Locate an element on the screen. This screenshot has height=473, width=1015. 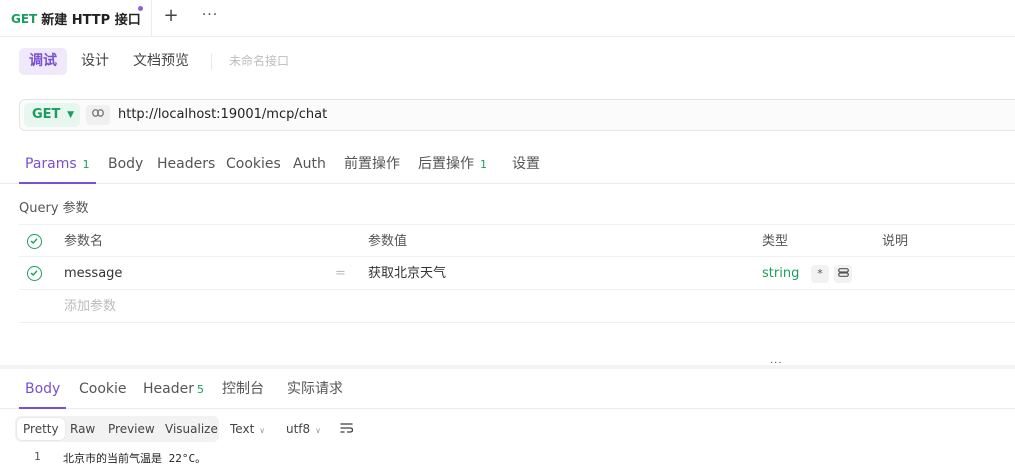
response-tabs: Body Cookie Header 5 控制台 实际请求 is located at coordinates (507, 391).